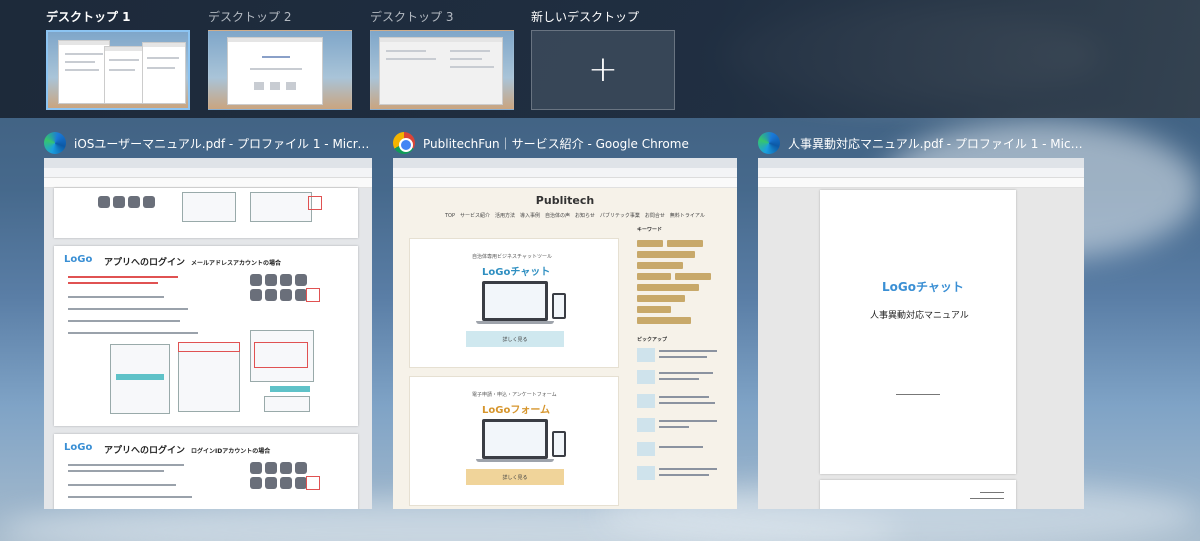 This screenshot has height=541, width=1200. I want to click on desktop-2: デスクトップ 2, so click(280, 59).